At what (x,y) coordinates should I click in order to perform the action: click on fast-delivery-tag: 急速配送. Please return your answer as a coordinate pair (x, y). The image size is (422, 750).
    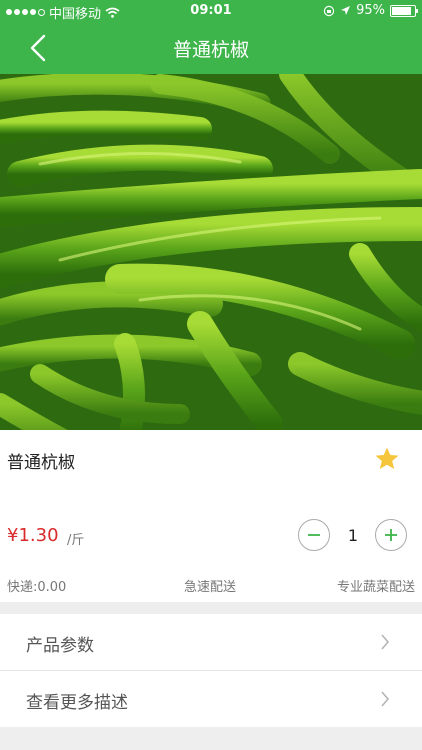
    Looking at the image, I should click on (210, 587).